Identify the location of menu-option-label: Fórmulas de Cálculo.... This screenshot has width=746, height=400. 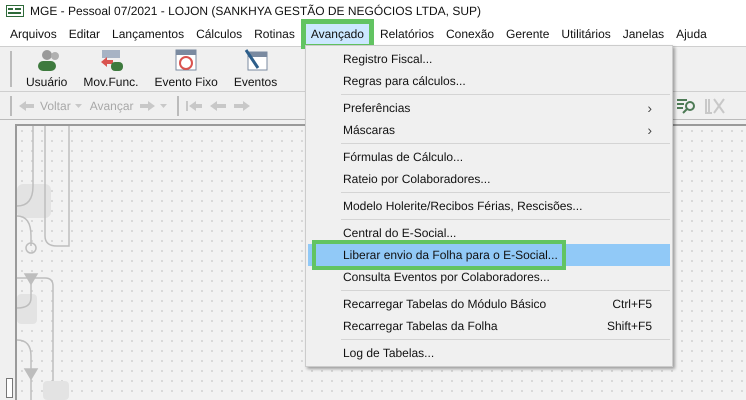
(403, 157).